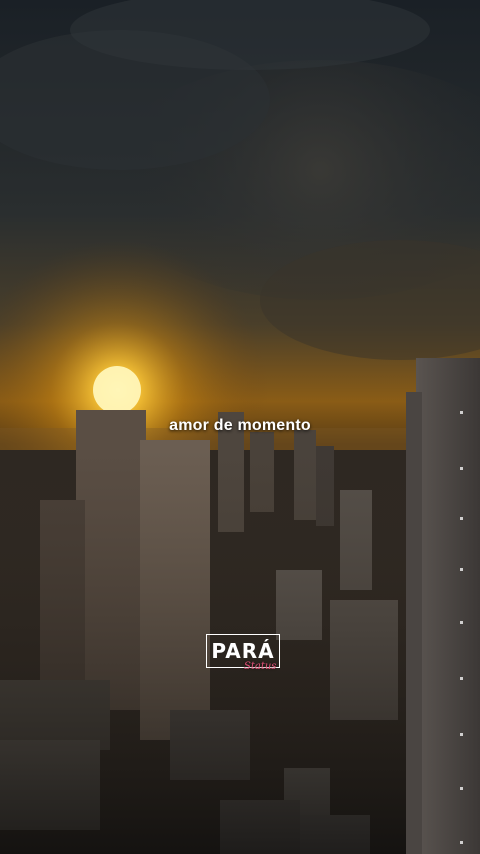  What do you see at coordinates (260, 666) in the screenshot?
I see `logo-subtitle: Status` at bounding box center [260, 666].